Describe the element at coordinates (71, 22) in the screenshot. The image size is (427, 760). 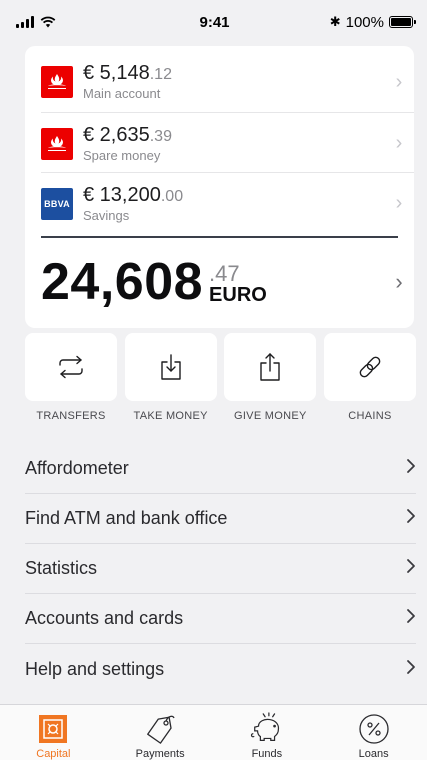
I see `status-left` at that location.